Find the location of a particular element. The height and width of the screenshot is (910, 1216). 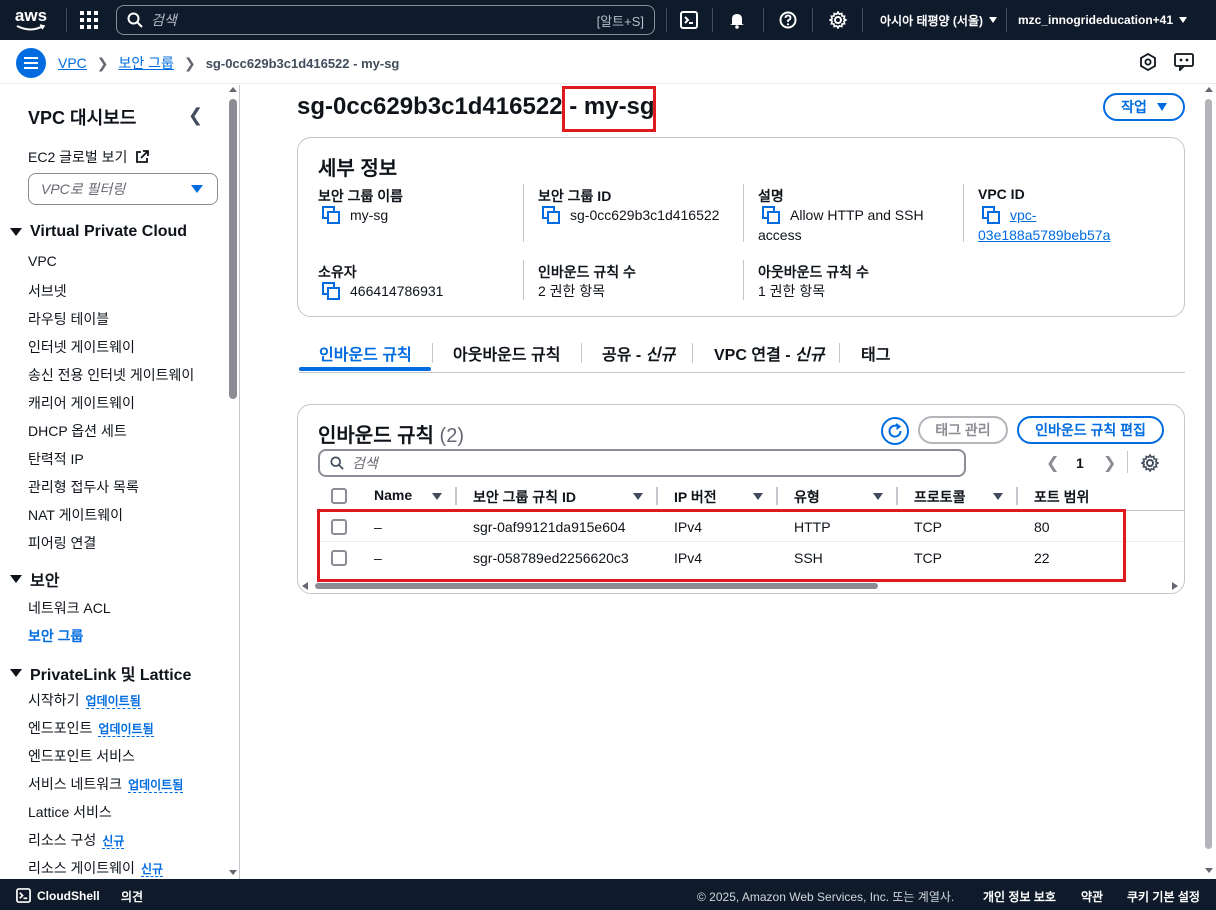

sidebar-item-peering: 피어링 연결 is located at coordinates (62, 543).